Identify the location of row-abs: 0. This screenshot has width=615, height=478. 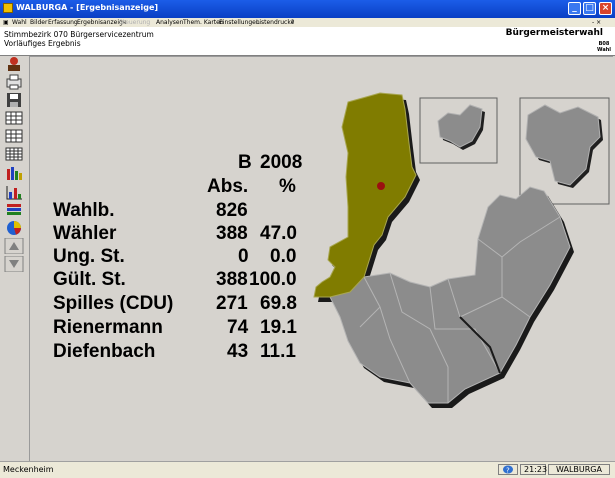
(243, 256).